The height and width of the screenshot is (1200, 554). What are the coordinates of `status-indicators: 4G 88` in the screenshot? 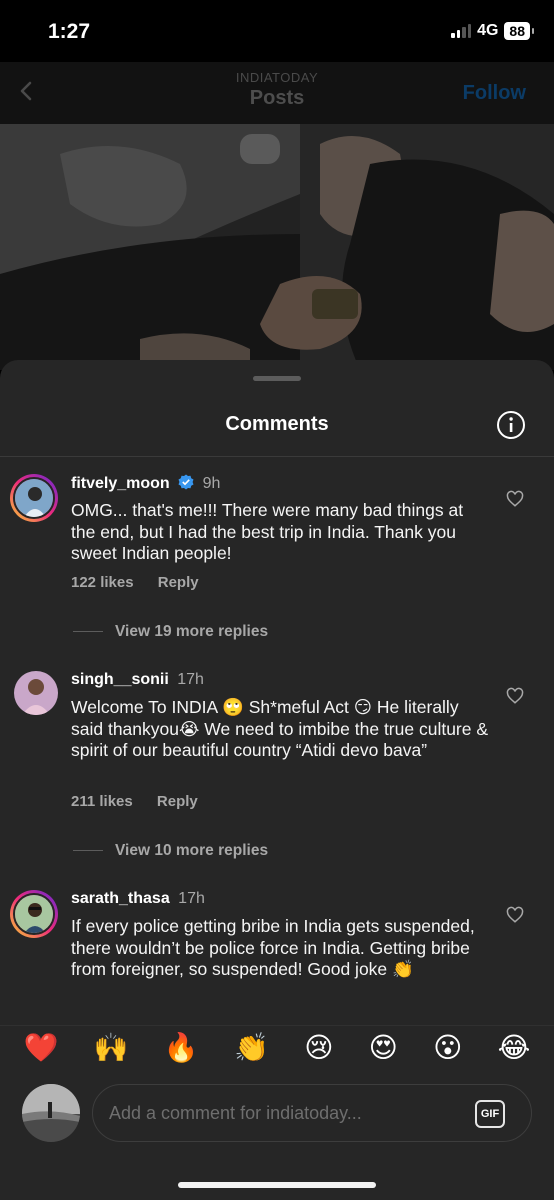 It's located at (492, 31).